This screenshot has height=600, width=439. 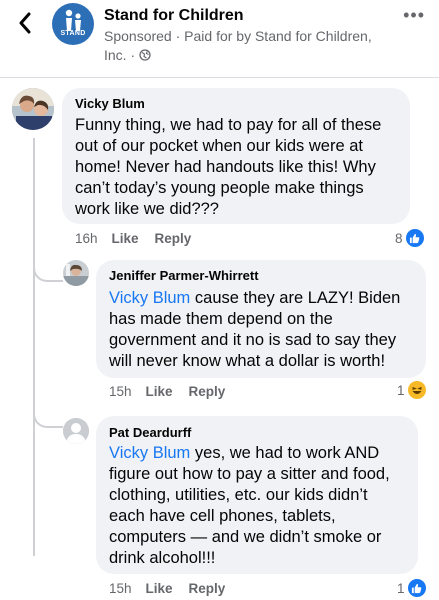 What do you see at coordinates (414, 15) in the screenshot?
I see `more-options-button: •••` at bounding box center [414, 15].